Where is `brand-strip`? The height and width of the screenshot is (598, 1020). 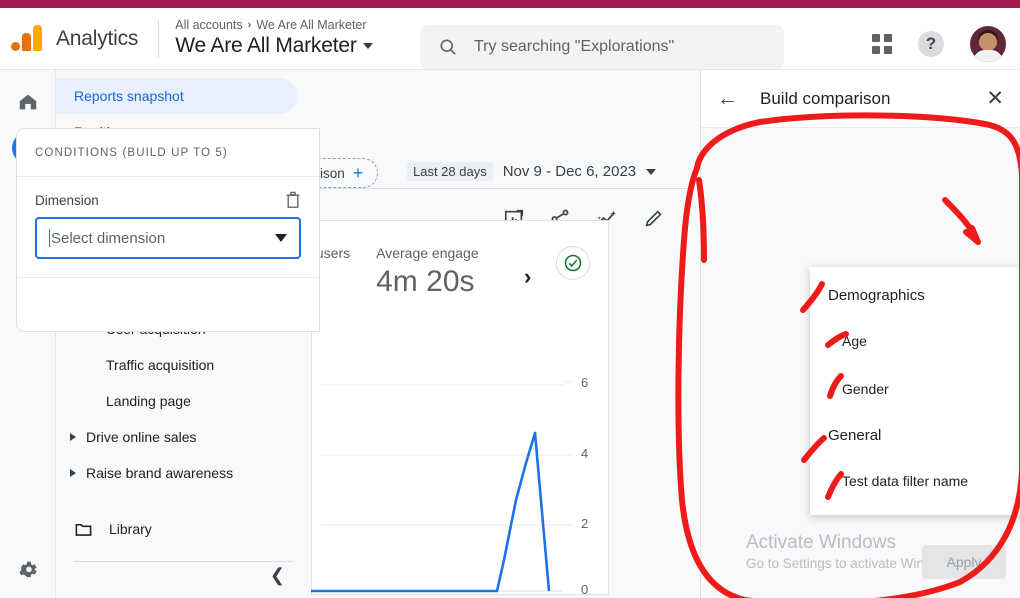
brand-strip is located at coordinates (510, 4).